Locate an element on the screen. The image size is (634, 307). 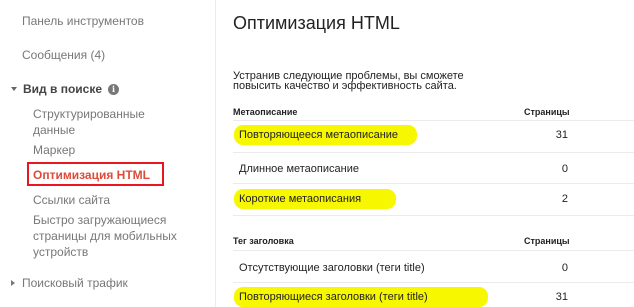
sidebar-section-label: Вид в поиске is located at coordinates (63, 89).